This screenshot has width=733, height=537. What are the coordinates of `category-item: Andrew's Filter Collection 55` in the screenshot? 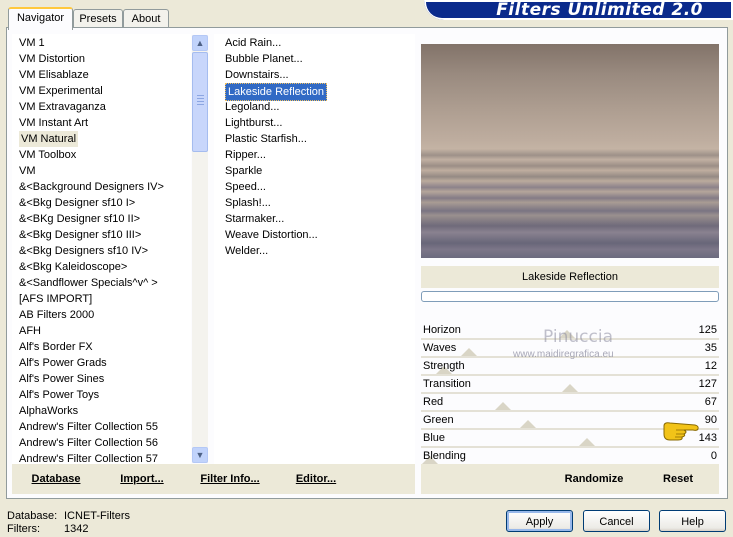 It's located at (88, 427).